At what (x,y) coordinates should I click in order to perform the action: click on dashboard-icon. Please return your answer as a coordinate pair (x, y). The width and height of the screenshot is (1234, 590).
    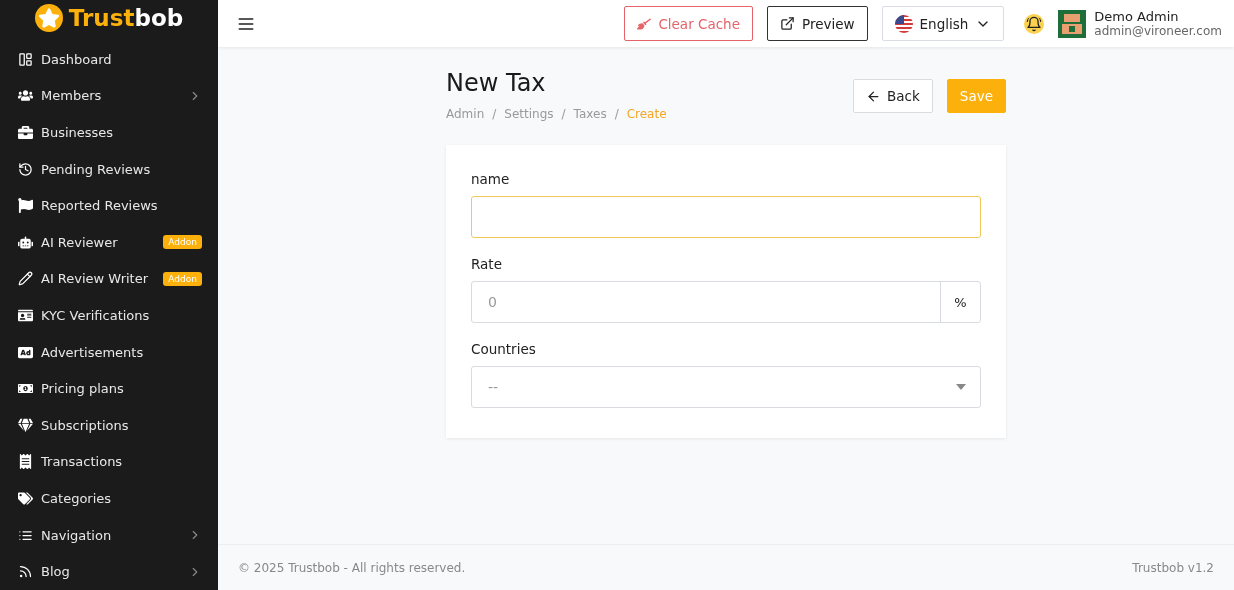
    Looking at the image, I should click on (25, 59).